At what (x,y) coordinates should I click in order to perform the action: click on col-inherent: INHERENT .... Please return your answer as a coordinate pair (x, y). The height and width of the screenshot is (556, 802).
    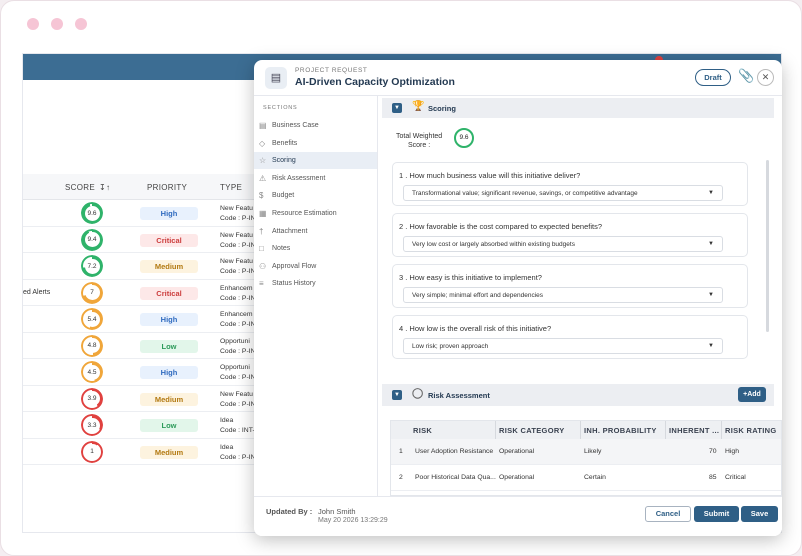
    Looking at the image, I should click on (694, 430).